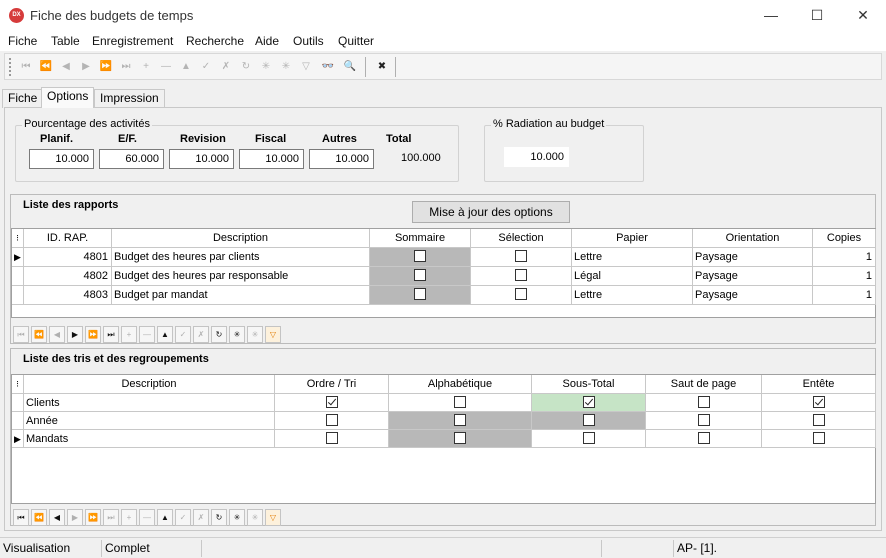 The height and width of the screenshot is (558, 886). I want to click on menu-recherche: Recherche, so click(215, 41).